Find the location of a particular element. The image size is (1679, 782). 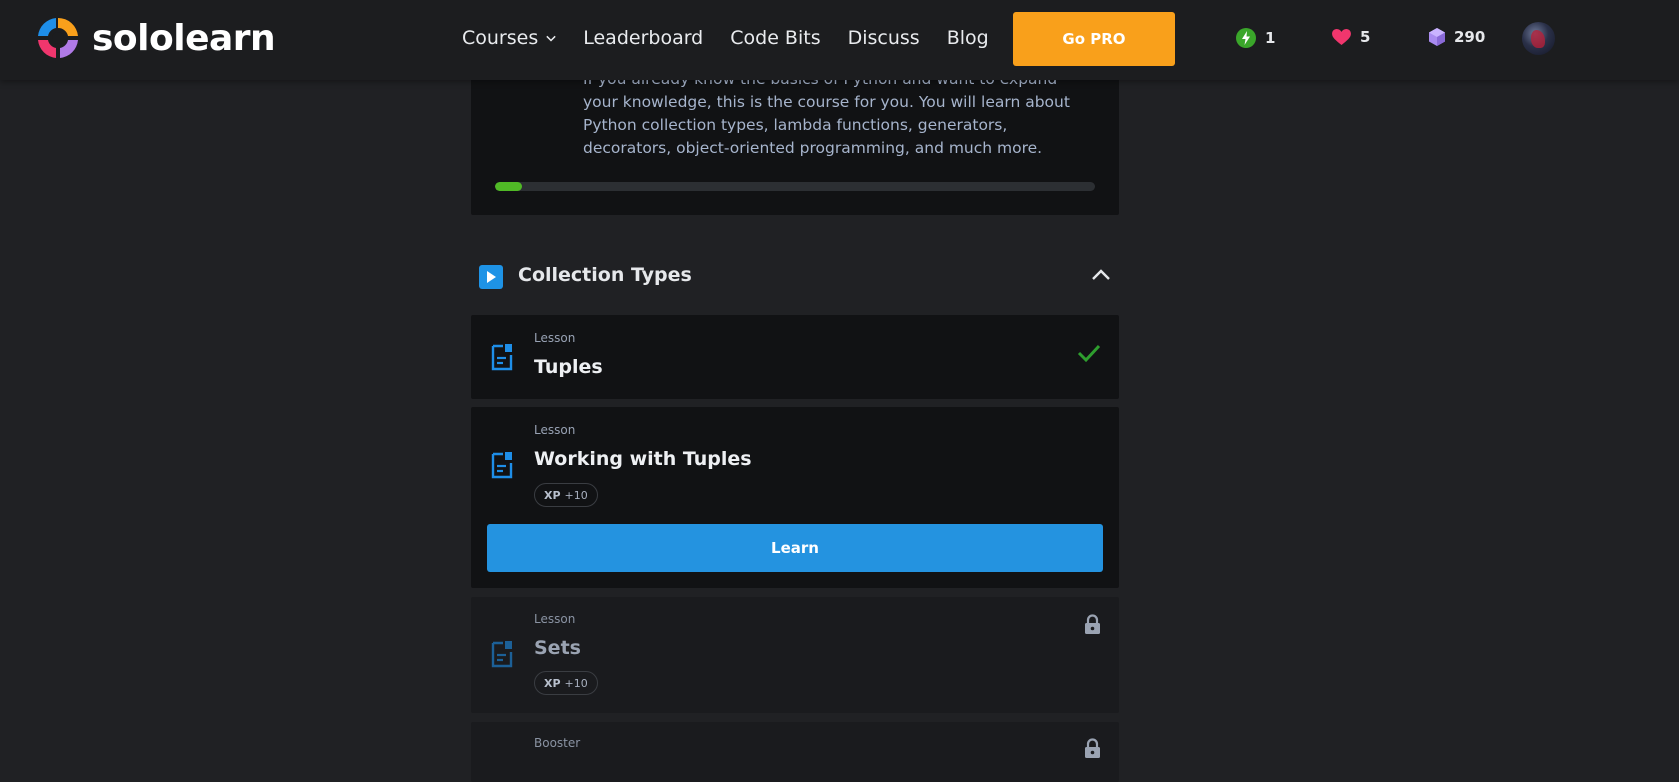

nav-leaderboard: Leaderboard is located at coordinates (643, 38).